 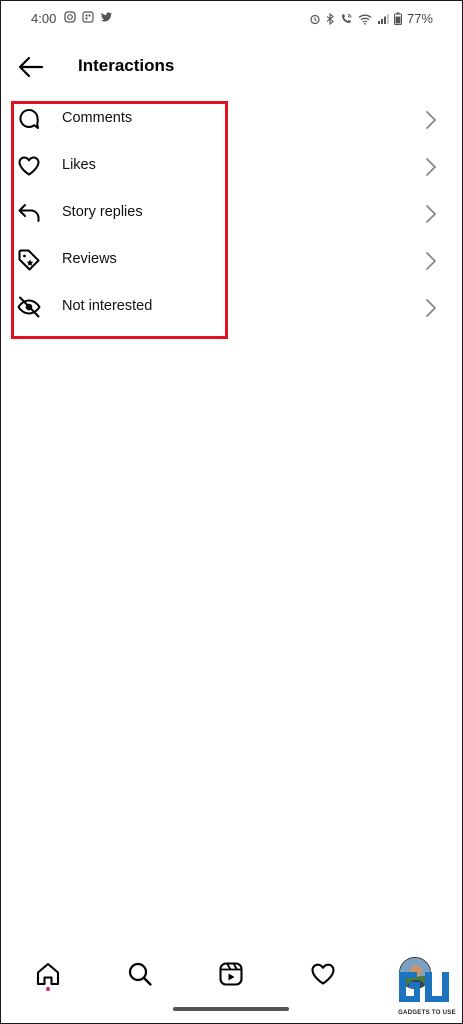 What do you see at coordinates (44, 18) in the screenshot?
I see `status-time: 4:00` at bounding box center [44, 18].